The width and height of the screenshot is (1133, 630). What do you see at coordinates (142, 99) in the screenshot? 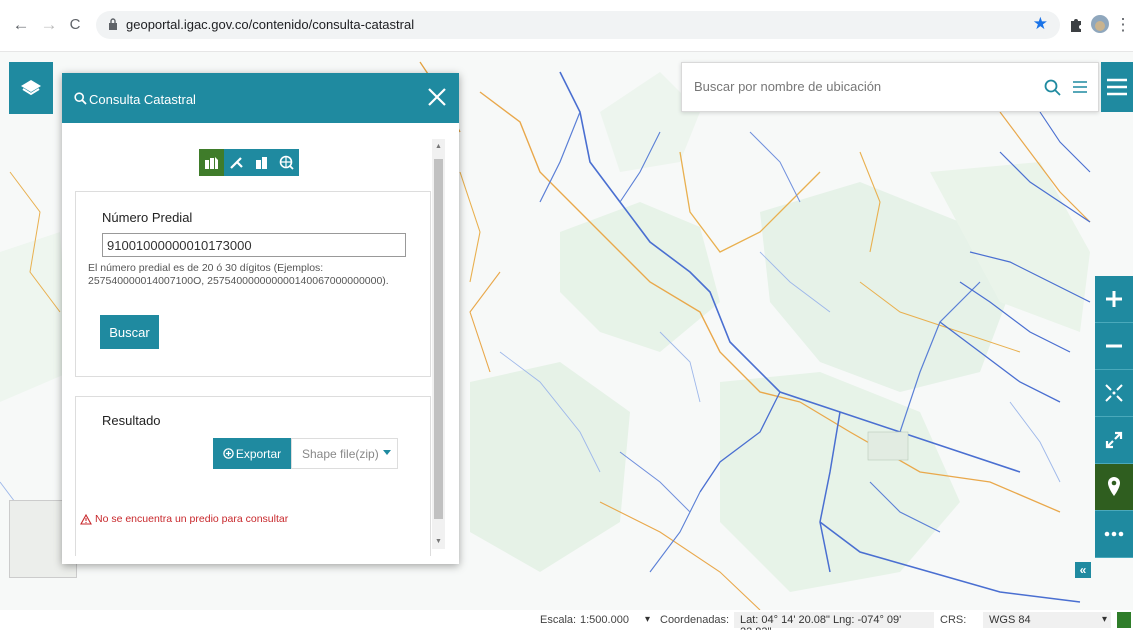
I see `panel-title: Consulta Catastral` at bounding box center [142, 99].